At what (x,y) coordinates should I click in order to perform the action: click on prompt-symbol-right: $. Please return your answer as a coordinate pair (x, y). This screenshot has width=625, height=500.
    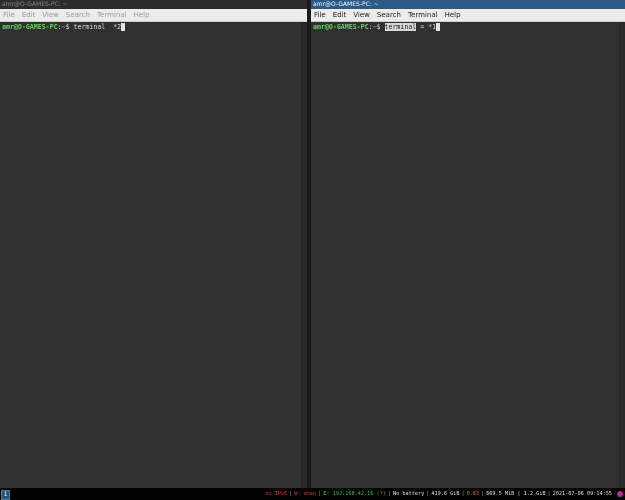
    Looking at the image, I should click on (378, 27).